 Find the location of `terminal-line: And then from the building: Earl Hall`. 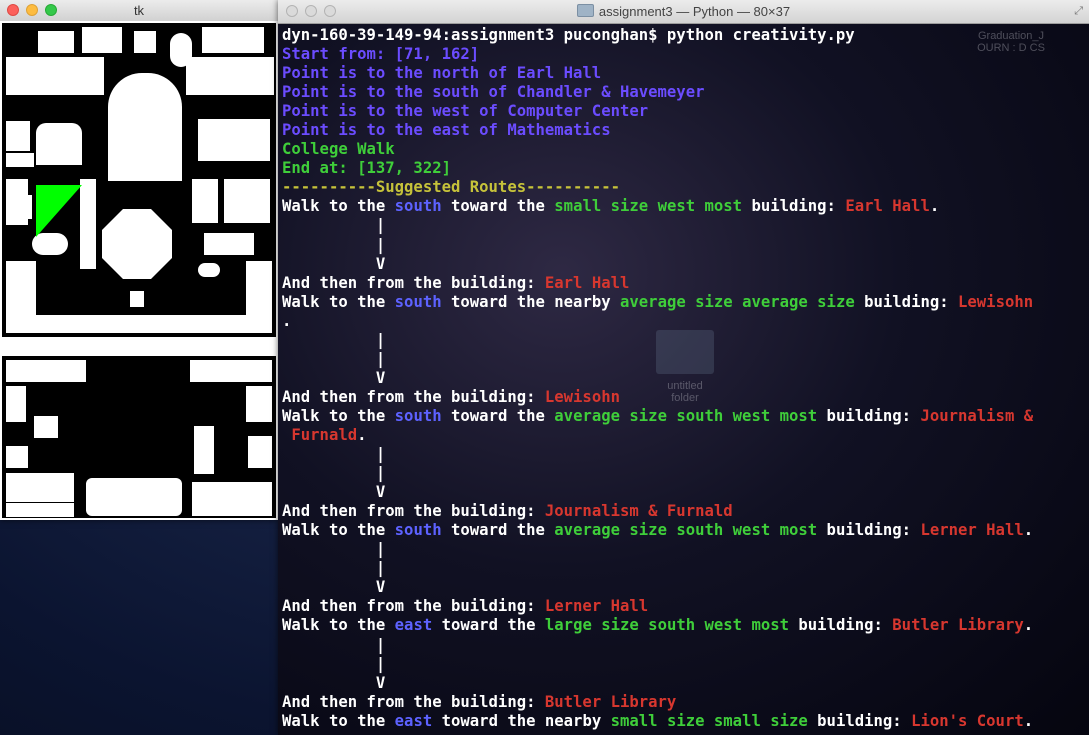

terminal-line: And then from the building: Earl Hall is located at coordinates (657, 283).